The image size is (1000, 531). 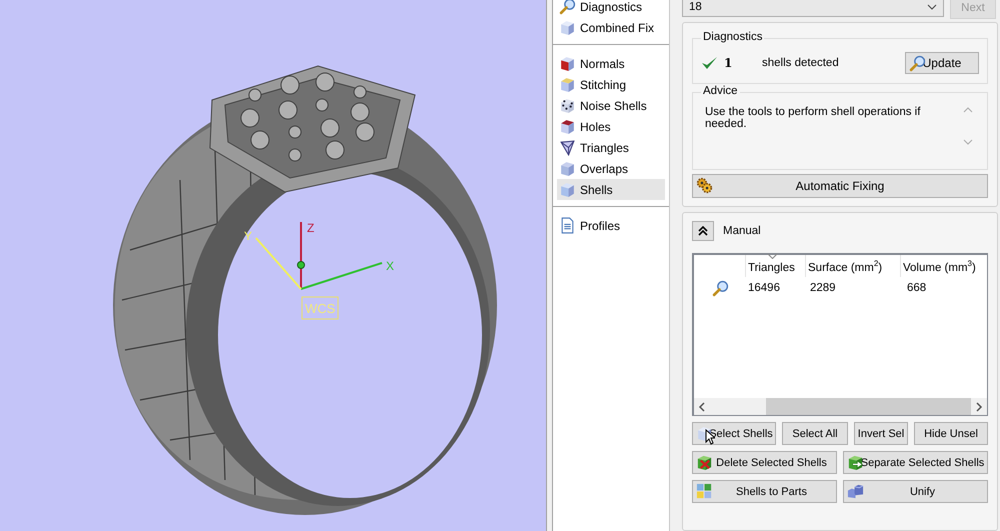 I want to click on action-button: Unify, so click(x=915, y=492).